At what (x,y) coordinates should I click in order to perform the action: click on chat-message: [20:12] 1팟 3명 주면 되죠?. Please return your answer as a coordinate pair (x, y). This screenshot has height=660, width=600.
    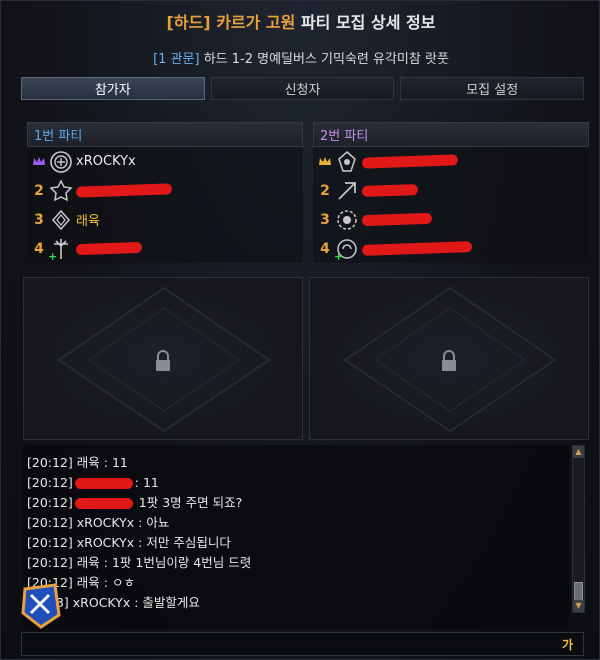
    Looking at the image, I should click on (135, 502).